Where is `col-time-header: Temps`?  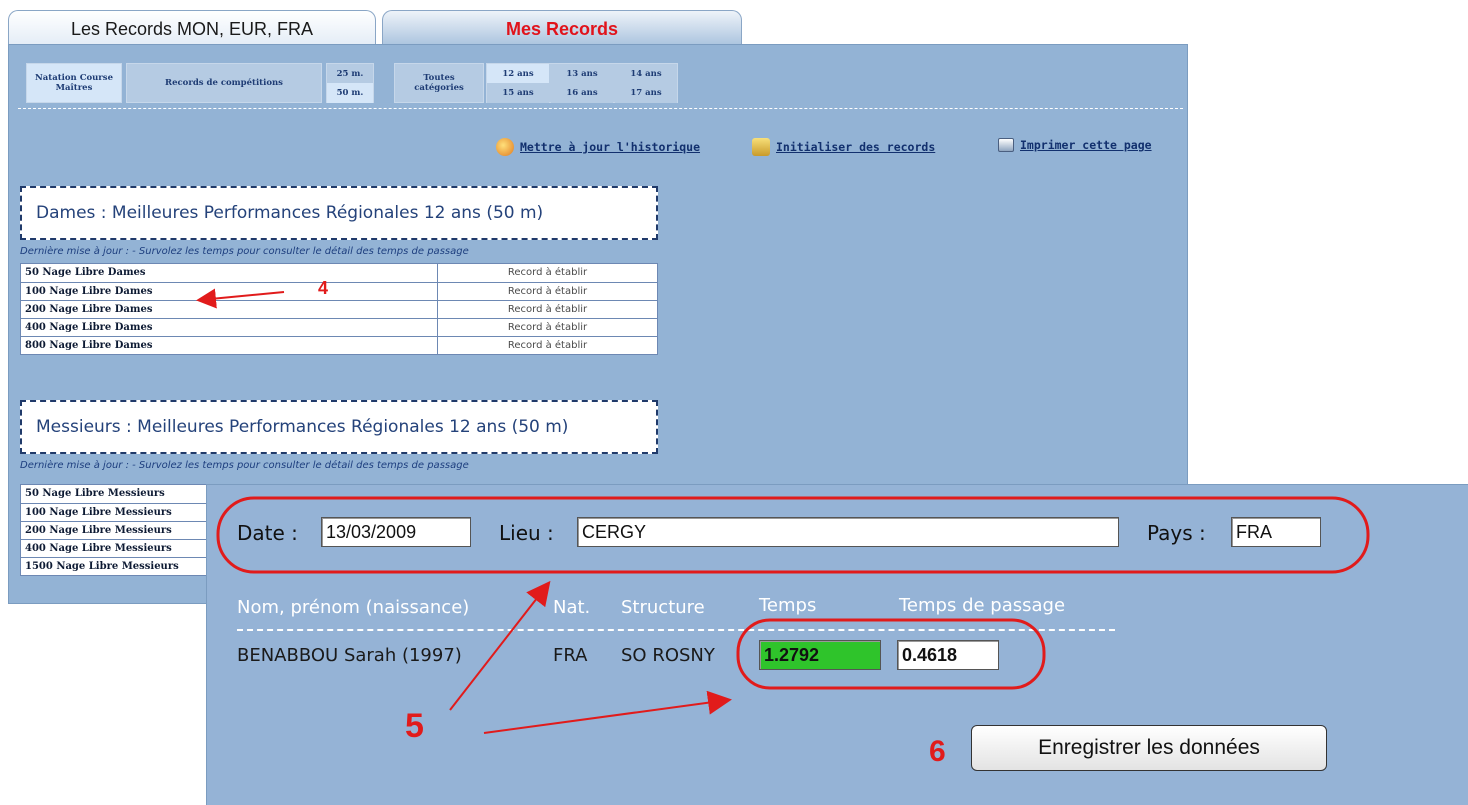
col-time-header: Temps is located at coordinates (788, 605).